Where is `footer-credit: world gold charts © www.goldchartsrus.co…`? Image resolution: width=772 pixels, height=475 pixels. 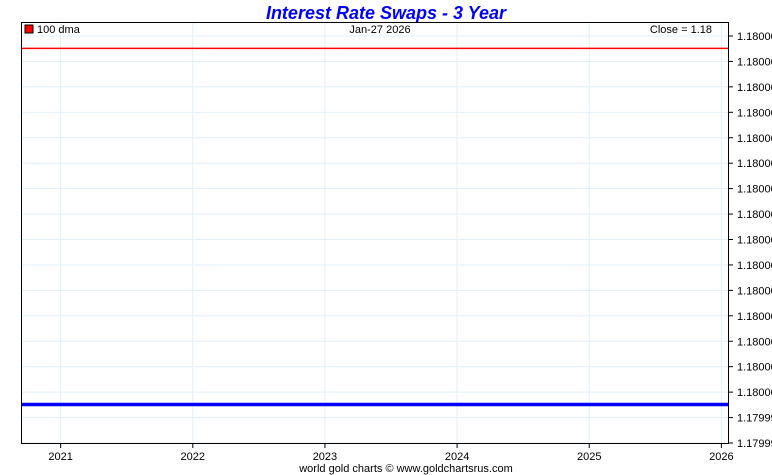
footer-credit: world gold charts © www.goldchartsrus.co… is located at coordinates (405, 469).